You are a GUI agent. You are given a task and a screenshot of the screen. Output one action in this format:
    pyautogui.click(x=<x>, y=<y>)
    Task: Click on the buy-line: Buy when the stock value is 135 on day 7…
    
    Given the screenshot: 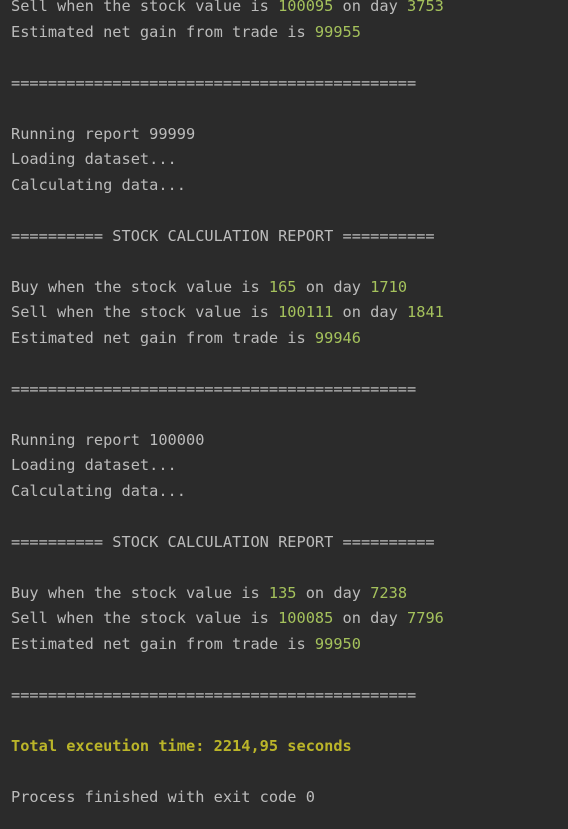 What is the action you would take?
    pyautogui.click(x=209, y=593)
    